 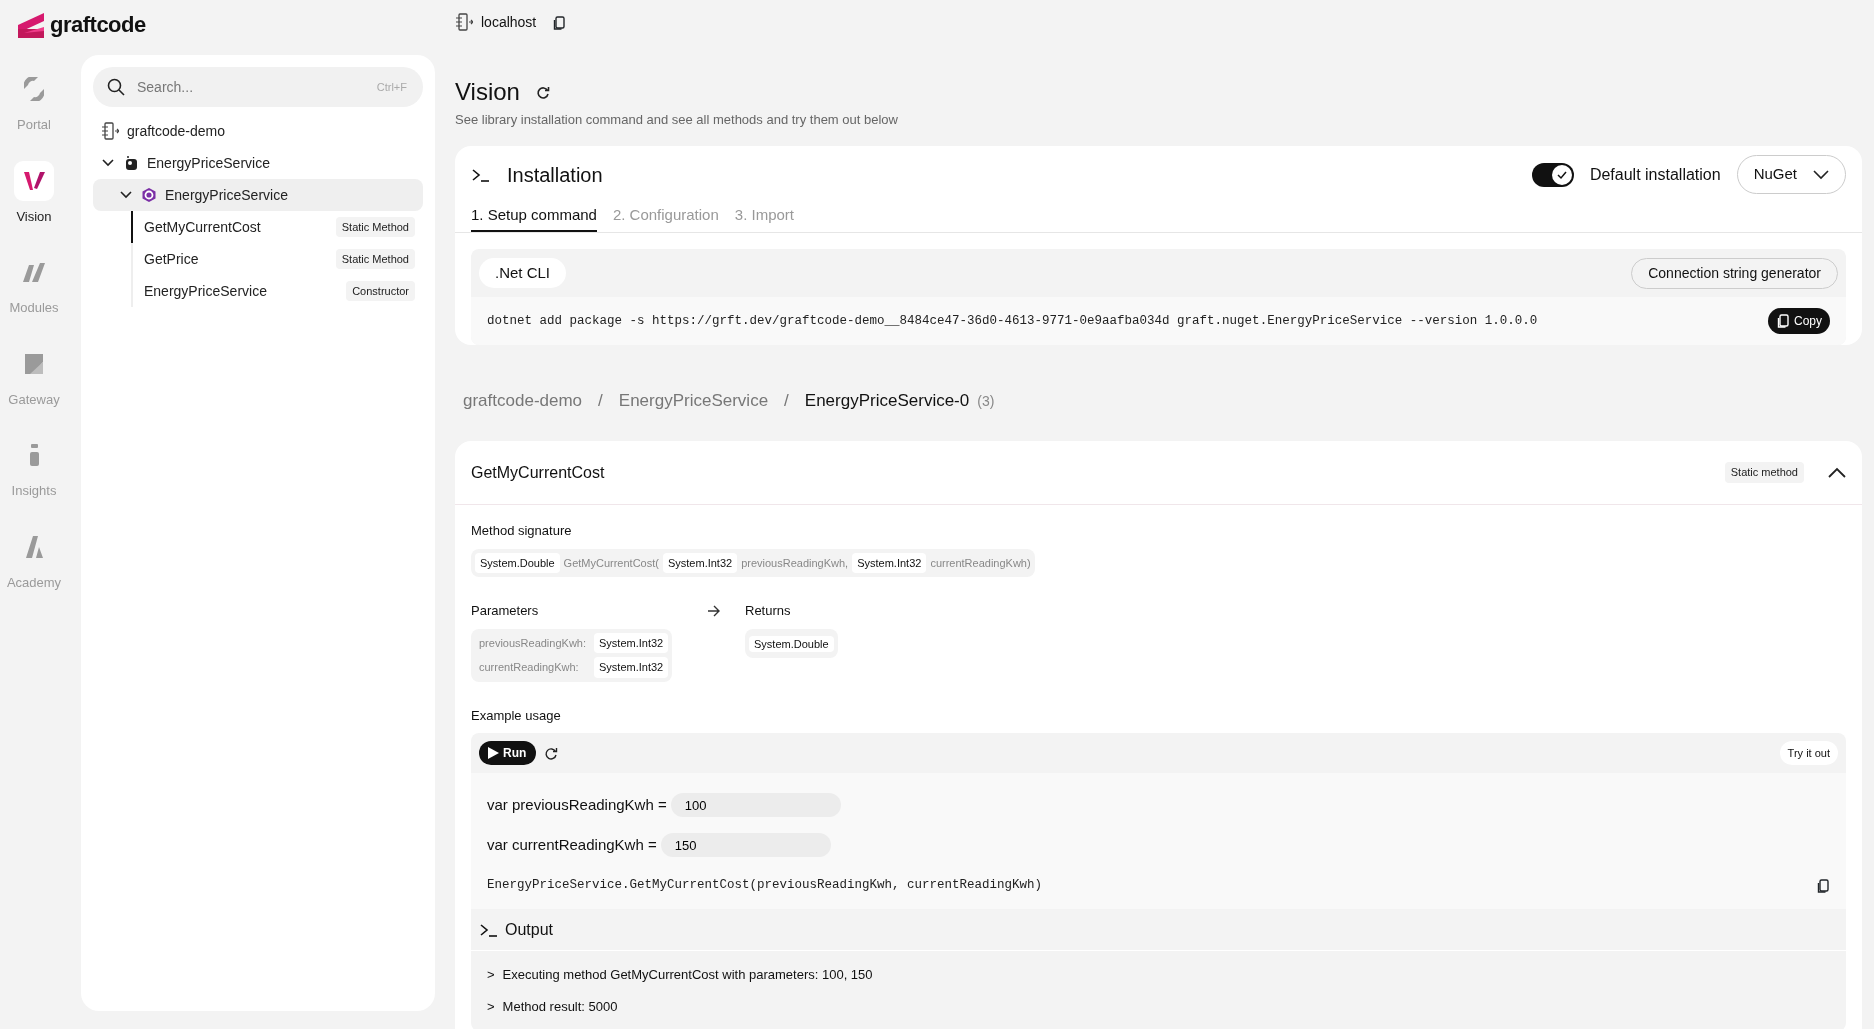 What do you see at coordinates (1799, 321) in the screenshot?
I see `copy-button: Copy` at bounding box center [1799, 321].